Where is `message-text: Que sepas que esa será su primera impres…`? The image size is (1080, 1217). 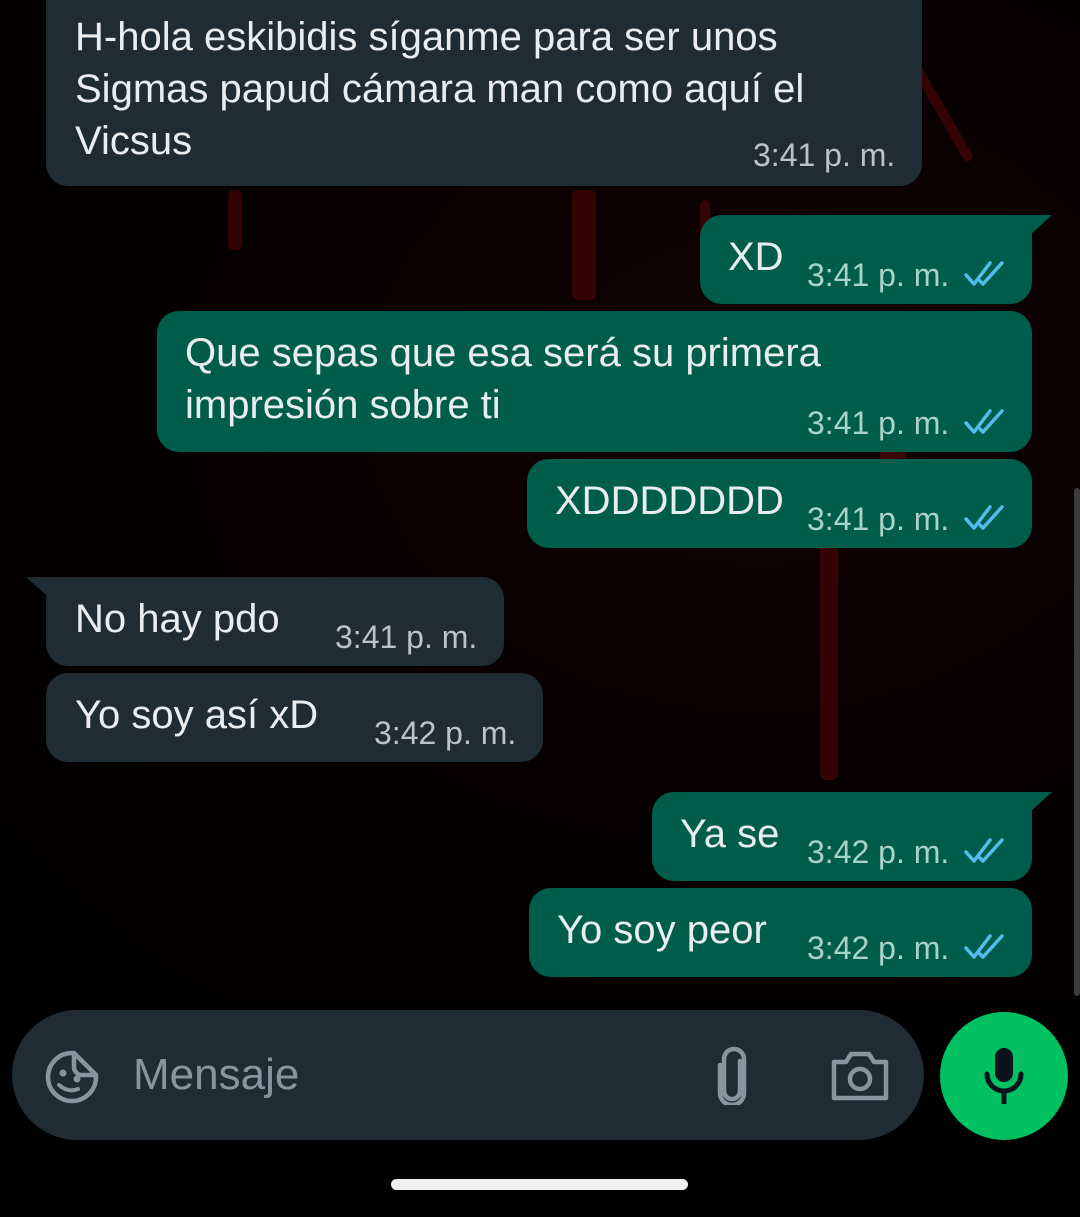
message-text: Que sepas que esa será su primera impres… is located at coordinates (503, 379).